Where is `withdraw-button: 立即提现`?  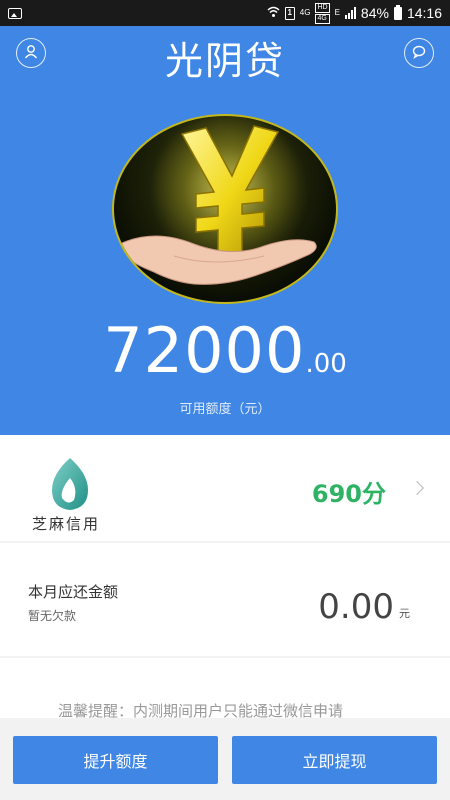
withdraw-button: 立即提现 is located at coordinates (334, 760).